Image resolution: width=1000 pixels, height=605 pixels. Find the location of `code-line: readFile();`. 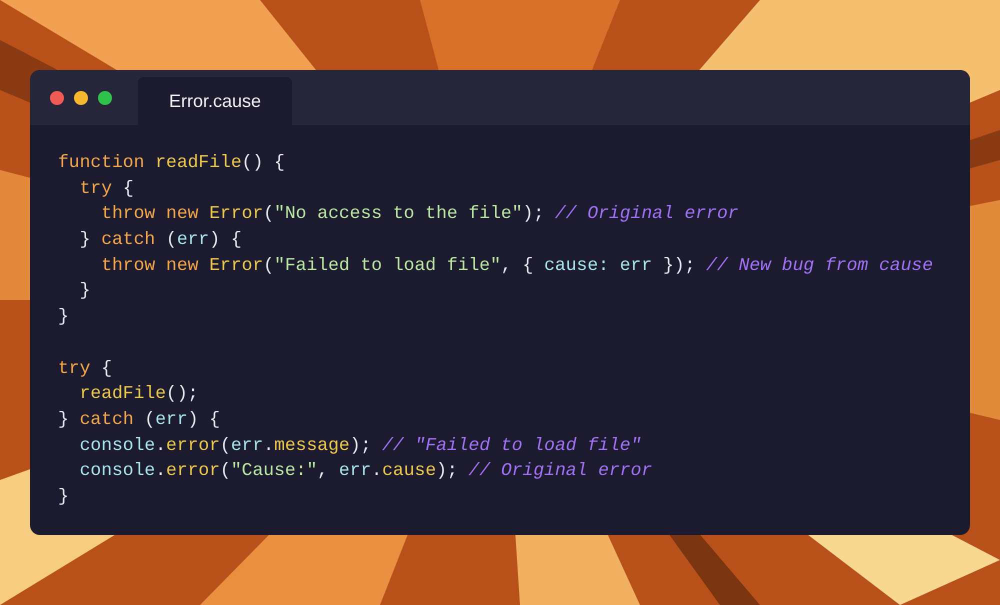

code-line: readFile(); is located at coordinates (138, 394).